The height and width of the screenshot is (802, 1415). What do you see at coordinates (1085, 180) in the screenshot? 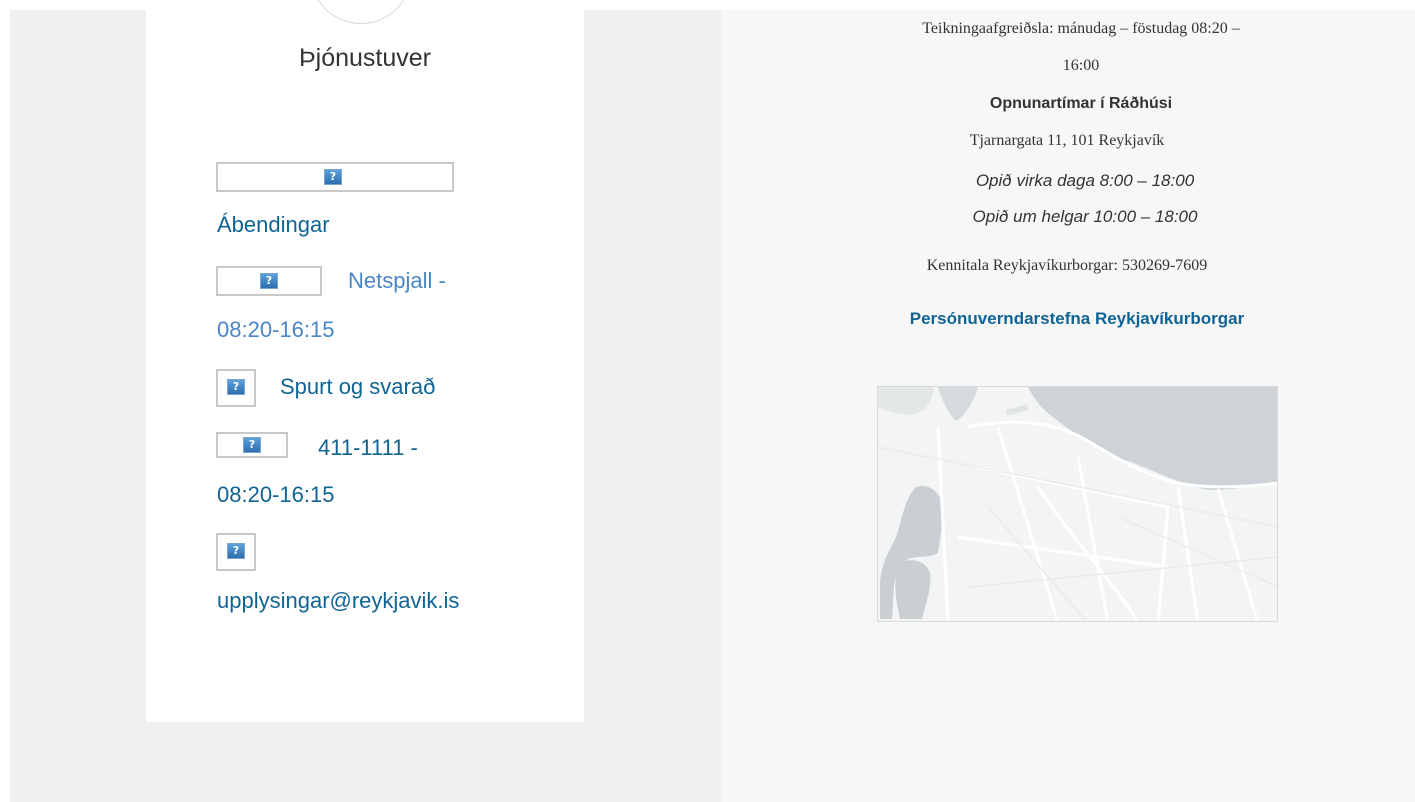
I see `weekday-hours: Opið virka daga 8:00 – 18:00` at bounding box center [1085, 180].